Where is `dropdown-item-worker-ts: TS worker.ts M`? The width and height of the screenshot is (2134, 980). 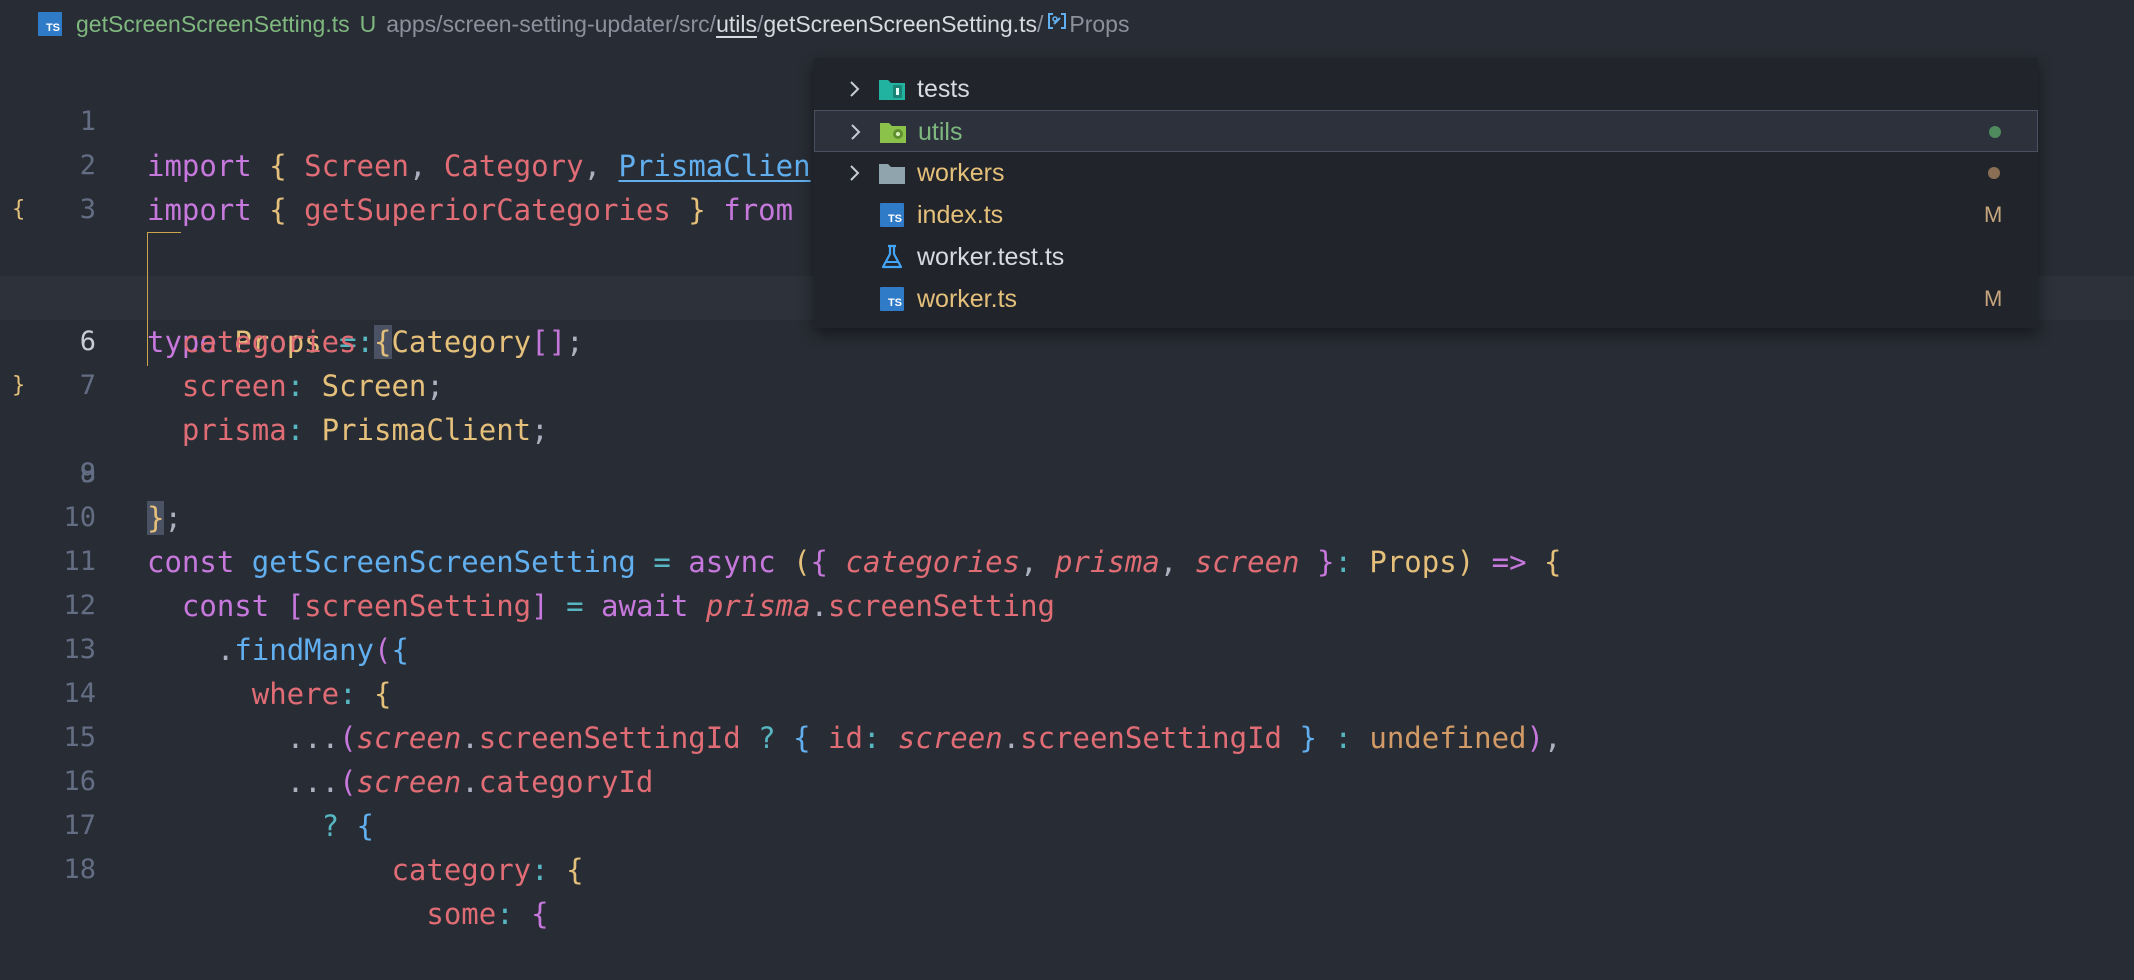 dropdown-item-worker-ts: TS worker.ts M is located at coordinates (1426, 299).